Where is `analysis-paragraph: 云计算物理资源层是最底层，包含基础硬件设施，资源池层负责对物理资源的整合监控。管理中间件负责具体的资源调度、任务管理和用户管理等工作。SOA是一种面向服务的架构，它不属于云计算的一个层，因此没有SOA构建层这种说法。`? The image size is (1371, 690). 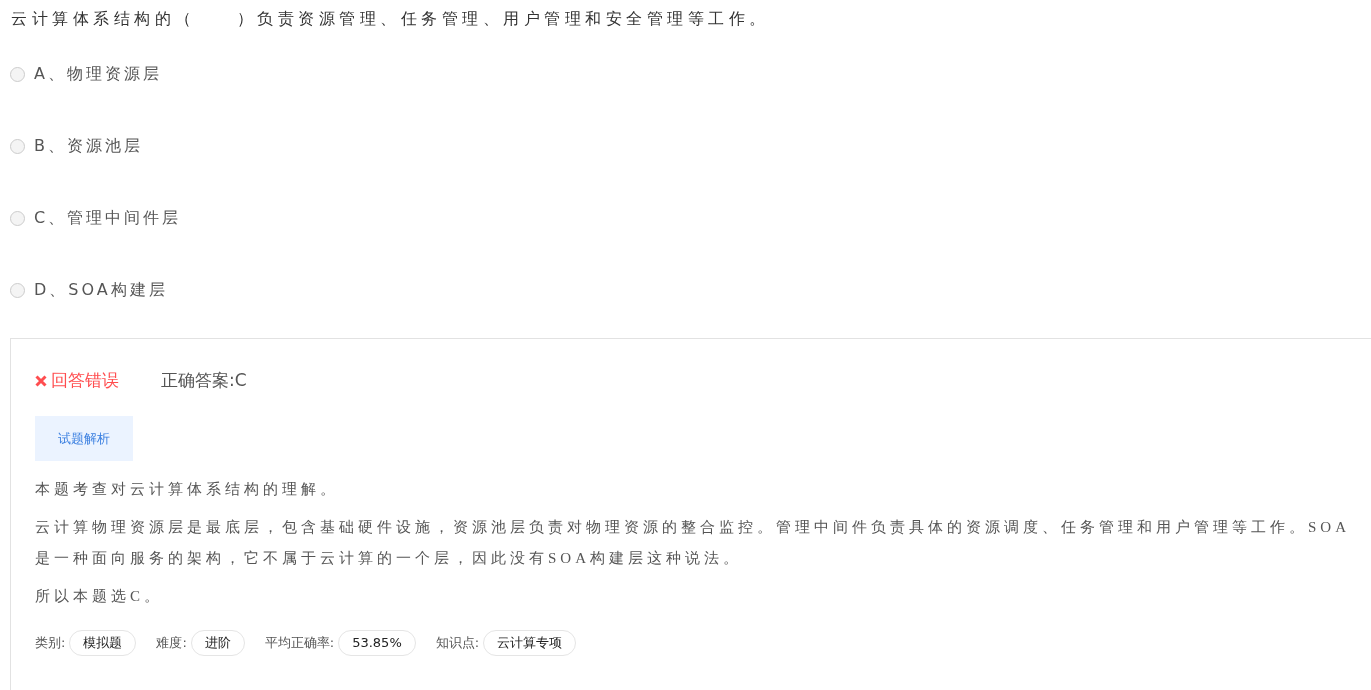
analysis-paragraph: 云计算物理资源层是最底层，包含基础硬件设施，资源池层负责对物理资源的整合监控。管理中间件负责具体的资源调度、任务管理和用户管理等工作。SOA是一种面向服务的架构，它不属于云计算的一个层，因此没有SOA构建层这种说法。 is located at coordinates (693, 543).